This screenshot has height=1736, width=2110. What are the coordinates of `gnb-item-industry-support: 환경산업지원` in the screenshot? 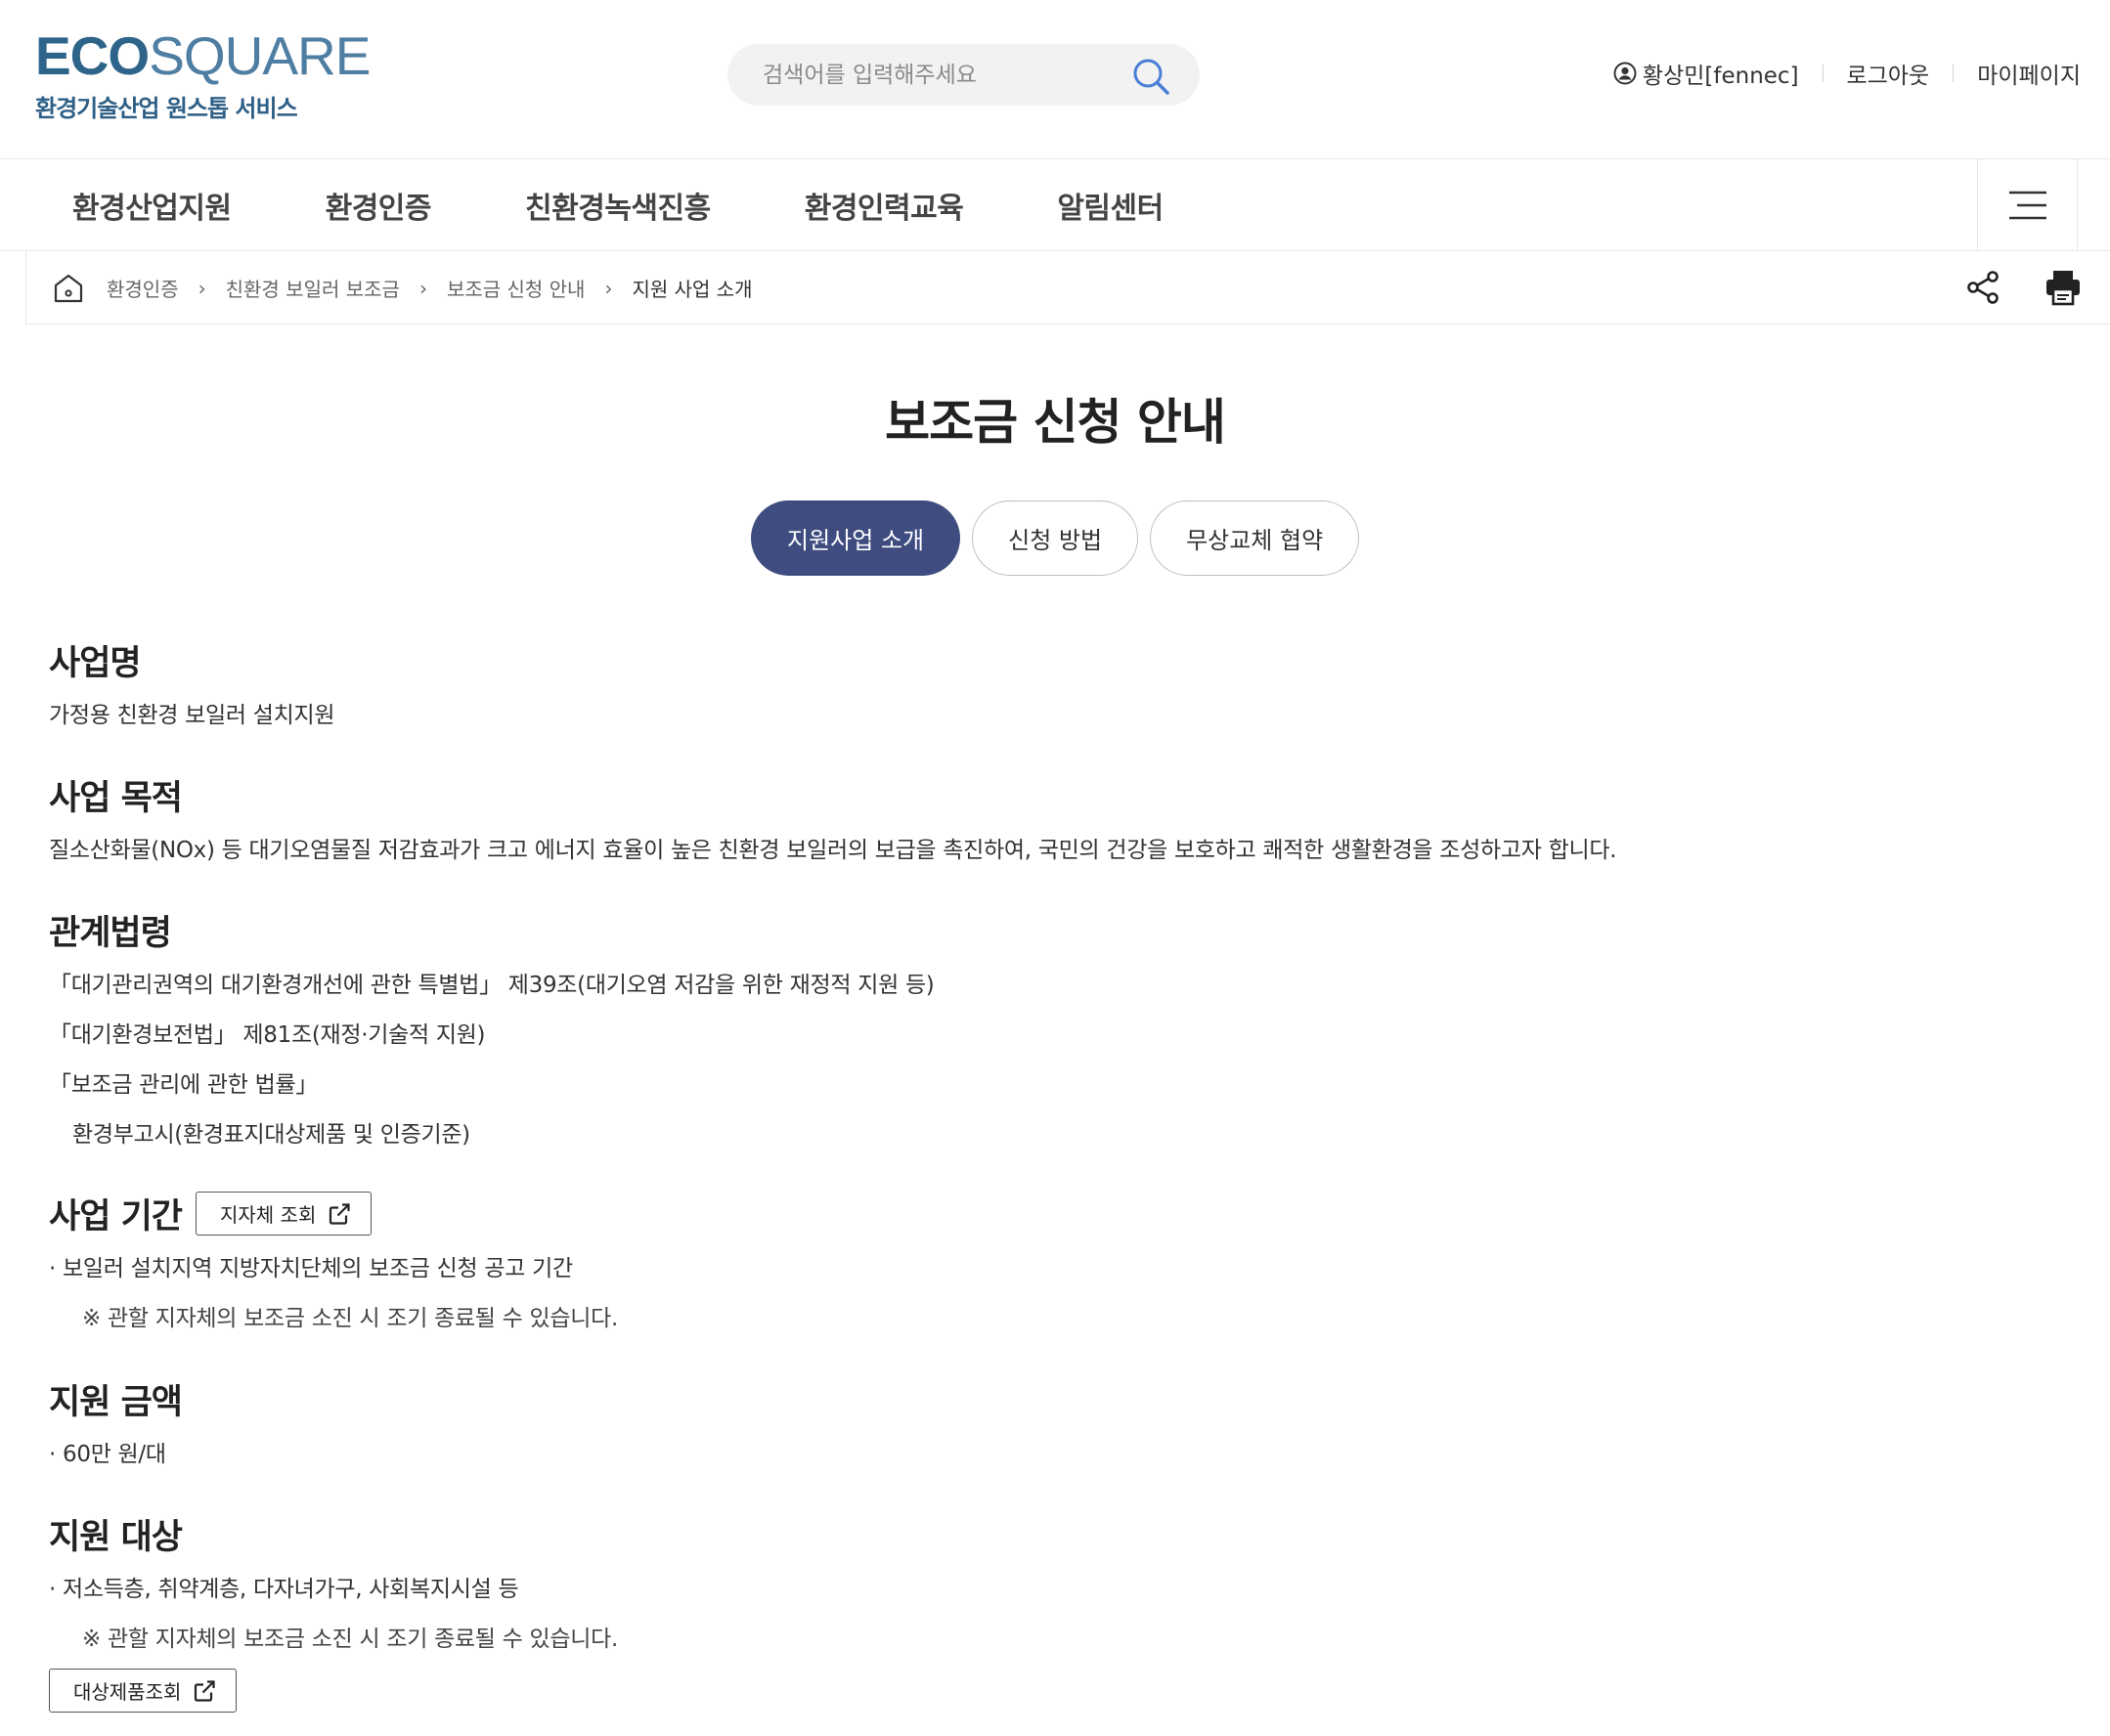 It's located at (152, 205).